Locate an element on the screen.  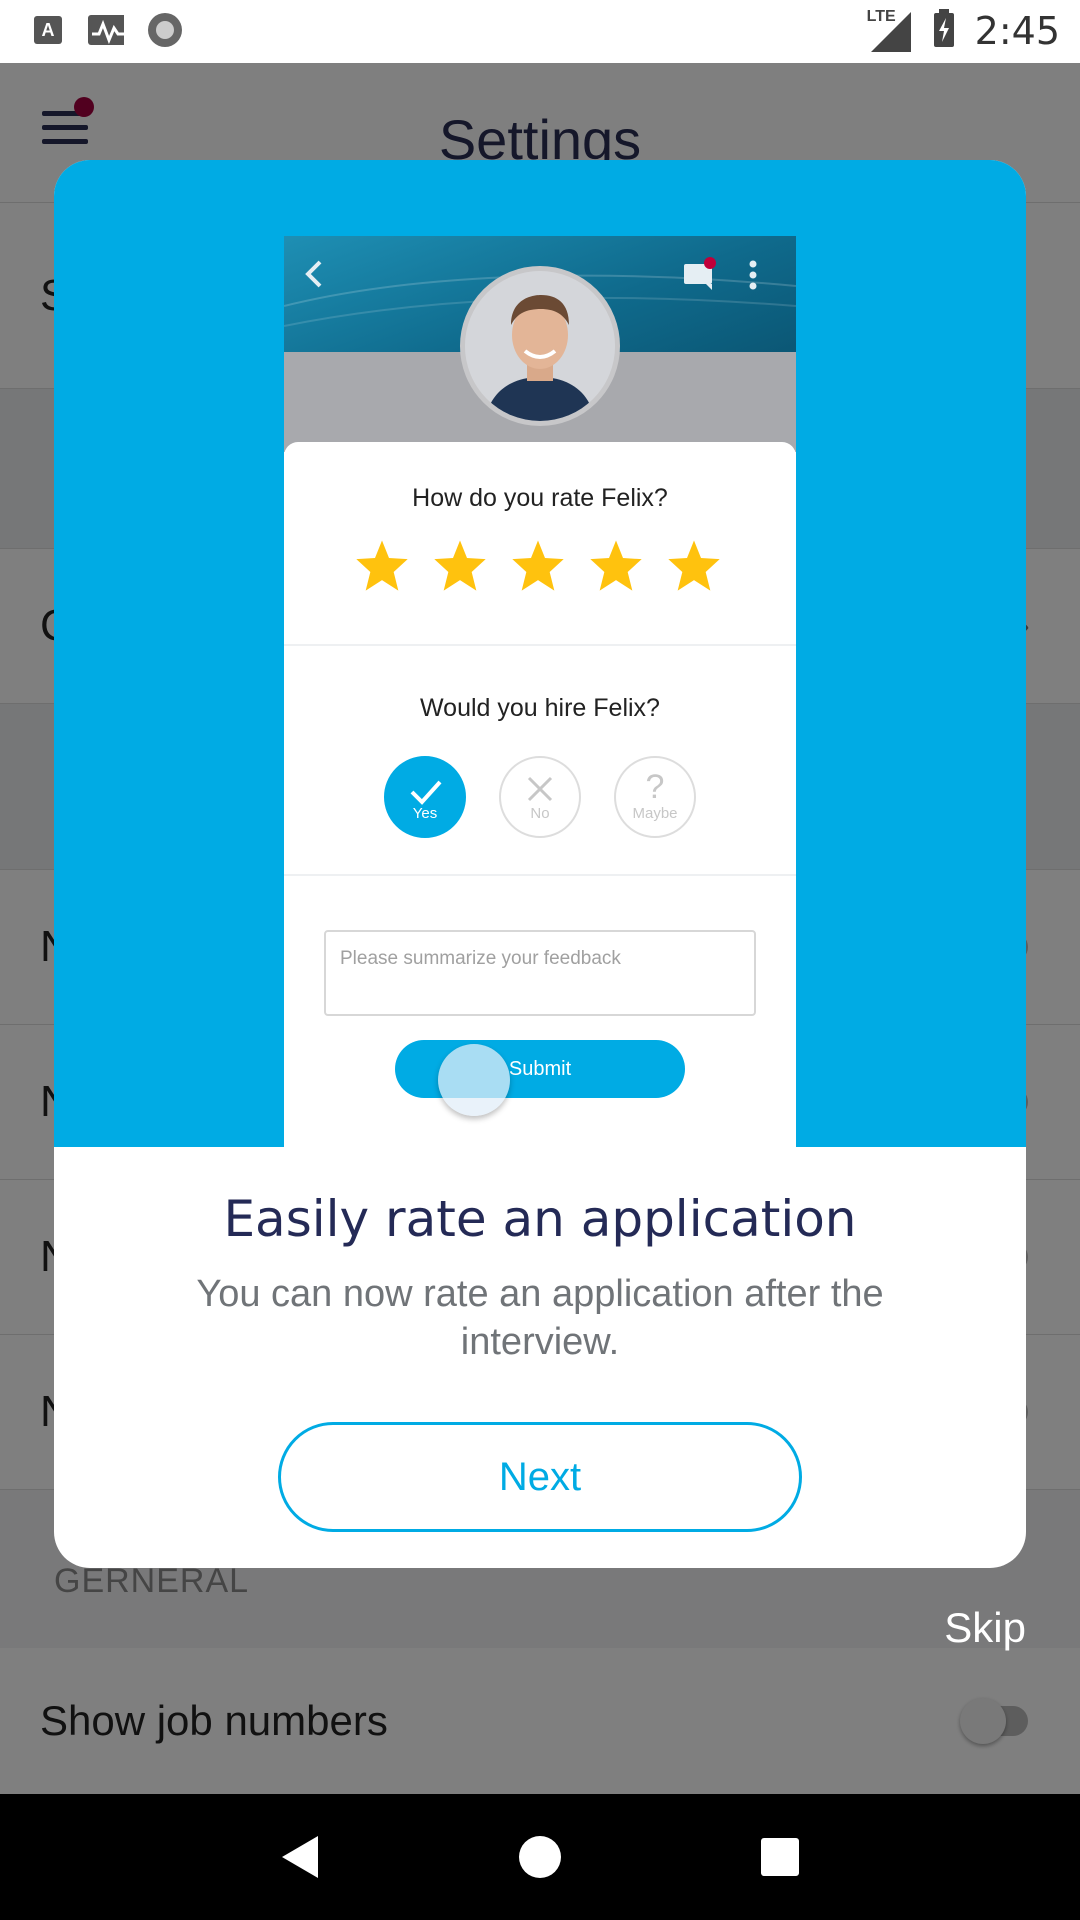
recents-nav-icon is located at coordinates (780, 1857).